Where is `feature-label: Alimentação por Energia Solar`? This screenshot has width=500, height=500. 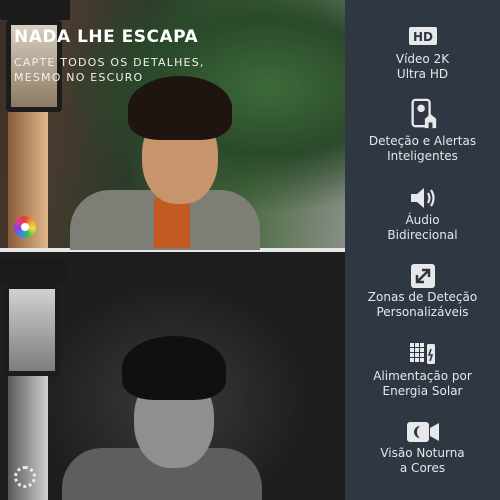 feature-label: Alimentação por Energia Solar is located at coordinates (422, 384).